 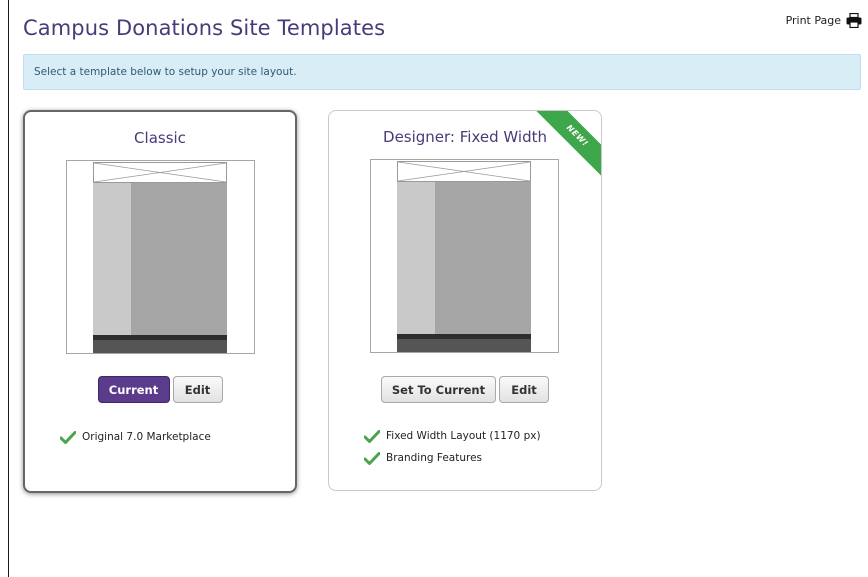 I want to click on page-title: Campus Donations Site Templates, so click(x=204, y=28).